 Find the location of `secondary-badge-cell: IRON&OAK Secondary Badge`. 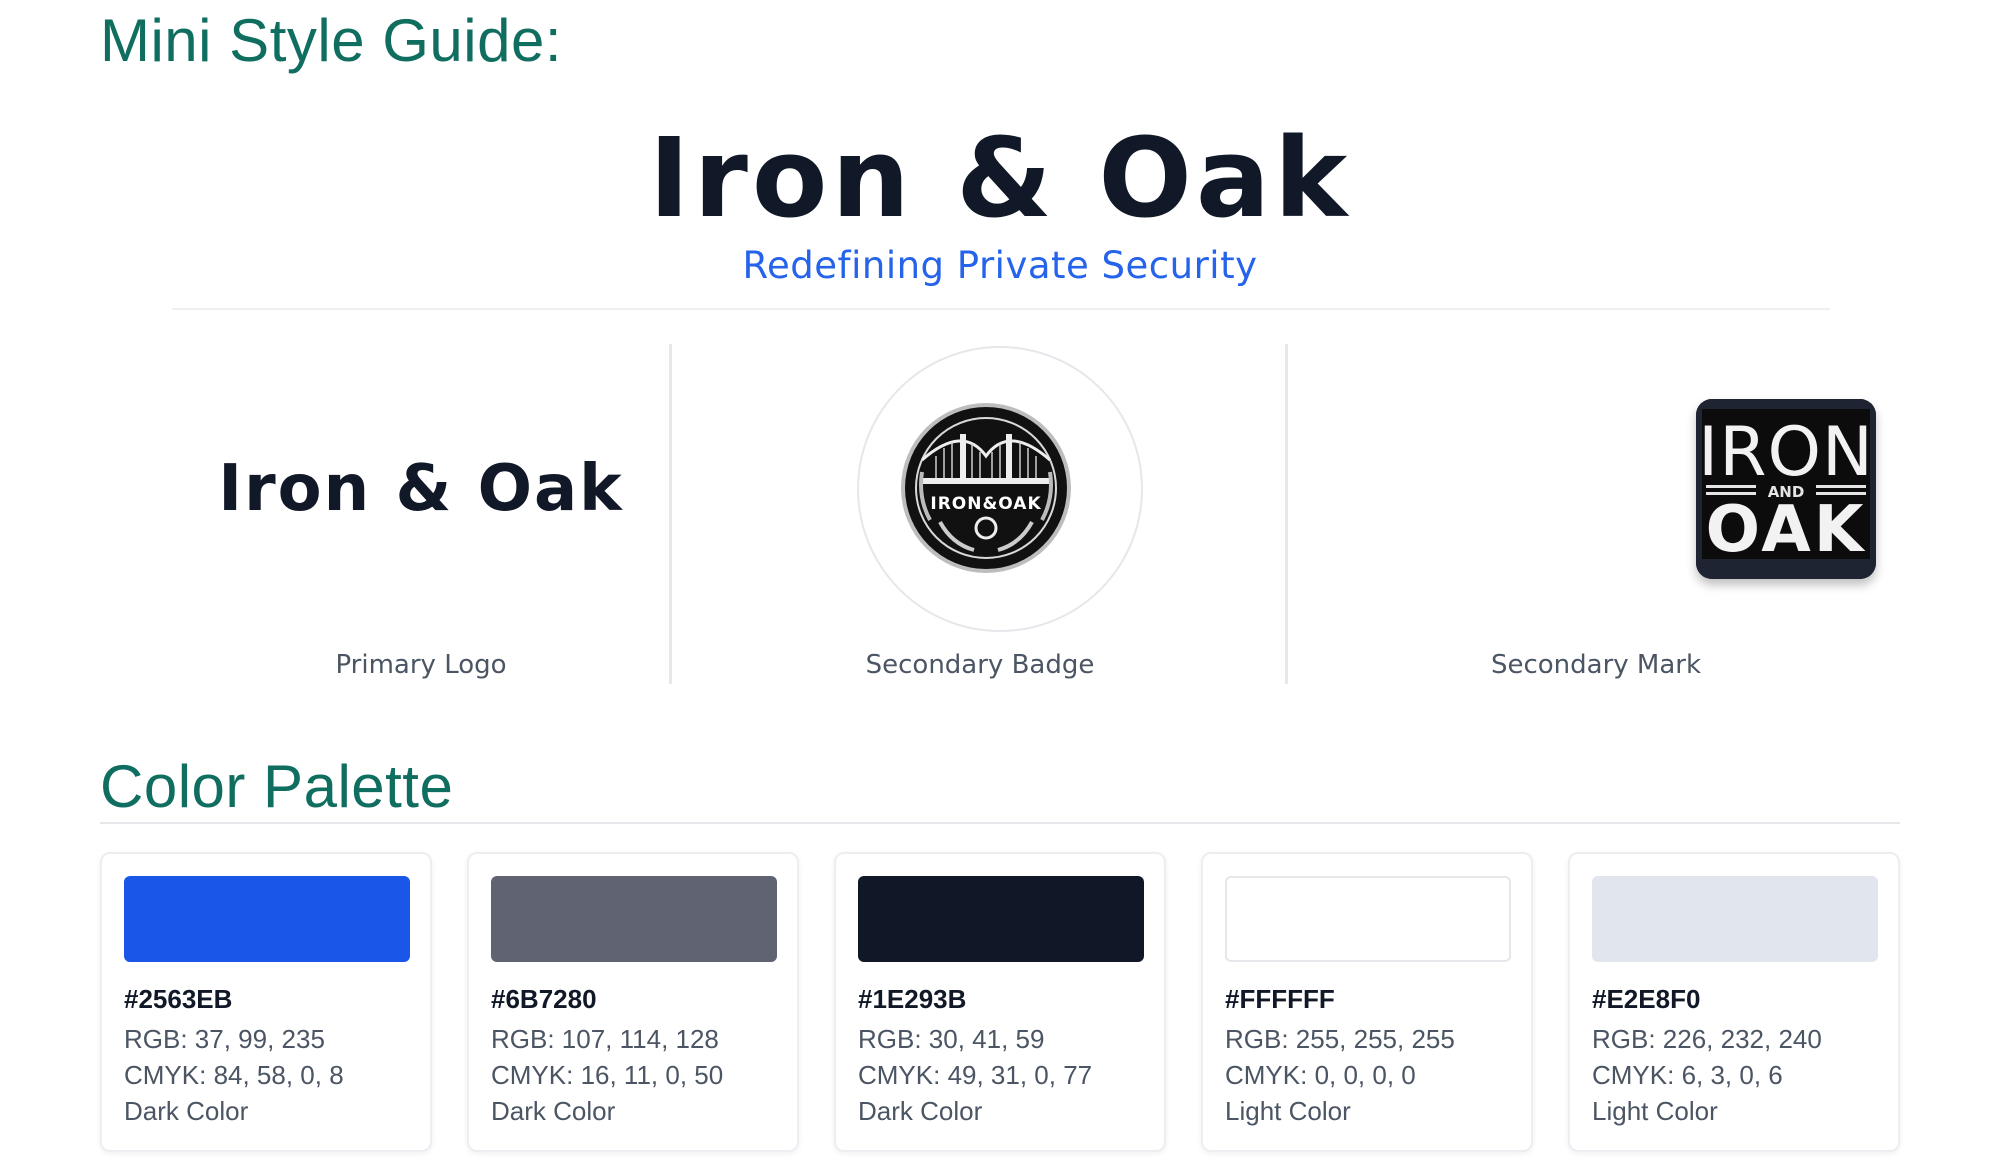

secondary-badge-cell: IRON&OAK Secondary Badge is located at coordinates (980, 514).